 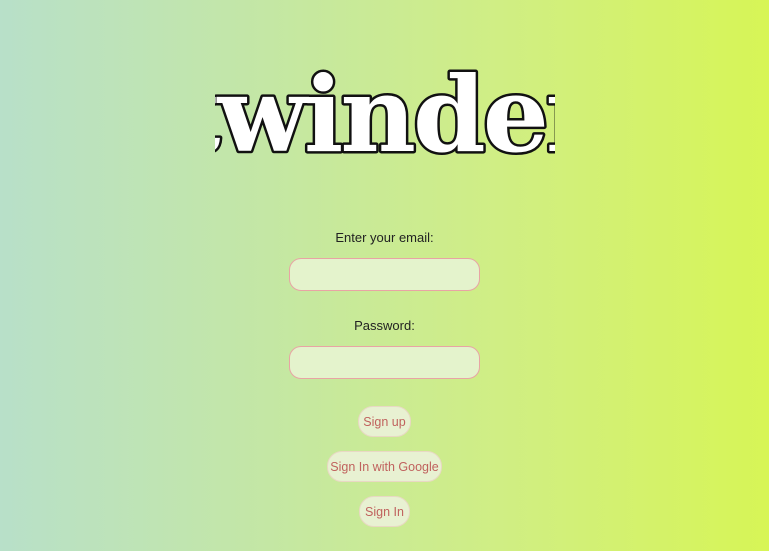 What do you see at coordinates (384, 274) in the screenshot?
I see `email-input` at bounding box center [384, 274].